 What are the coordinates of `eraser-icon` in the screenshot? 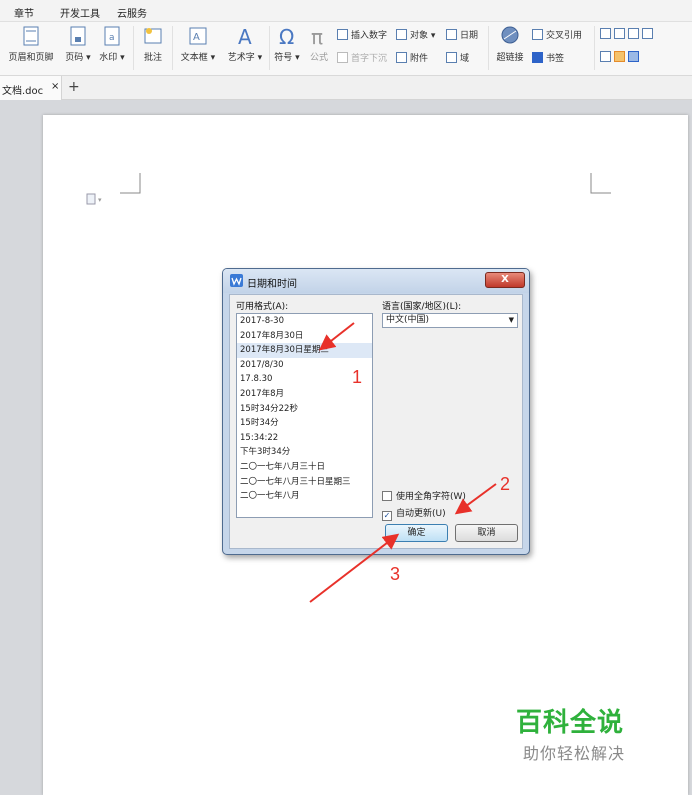 It's located at (619, 56).